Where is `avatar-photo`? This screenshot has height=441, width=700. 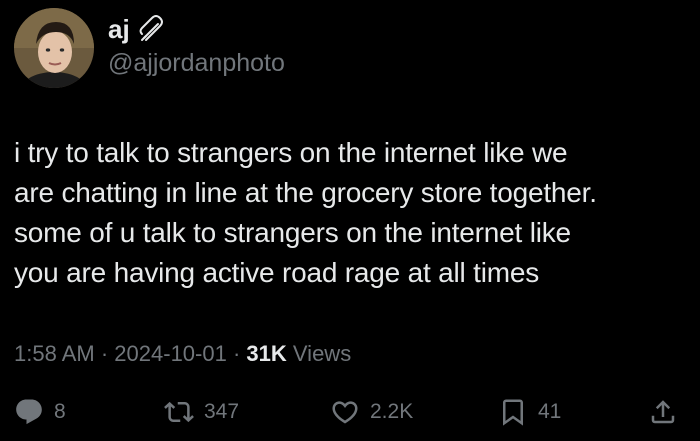 avatar-photo is located at coordinates (54, 48).